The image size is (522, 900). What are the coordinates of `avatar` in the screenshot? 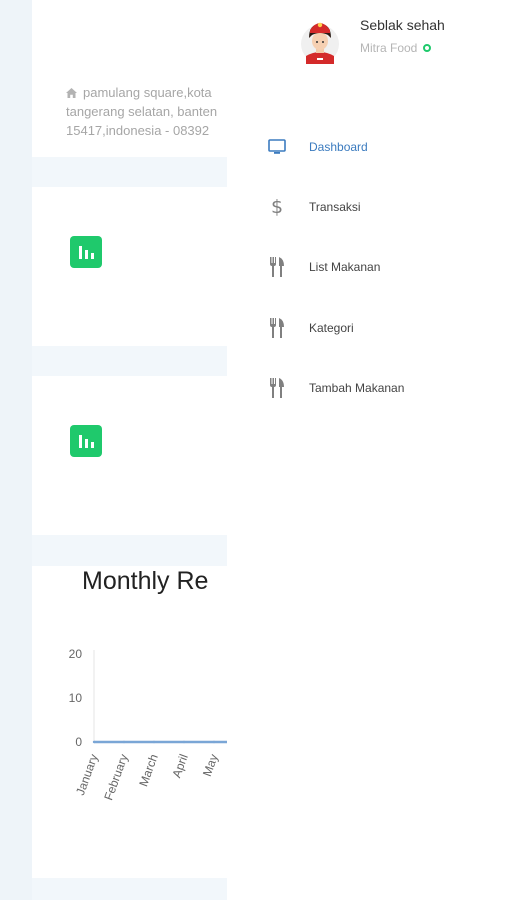 It's located at (320, 43).